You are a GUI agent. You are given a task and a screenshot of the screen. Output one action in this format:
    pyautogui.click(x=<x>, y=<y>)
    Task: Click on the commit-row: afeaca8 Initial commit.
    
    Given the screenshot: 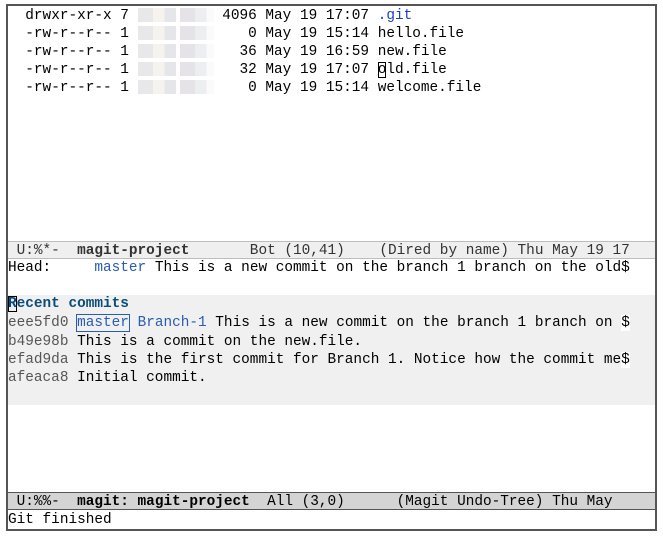 What is the action you would take?
    pyautogui.click(x=107, y=378)
    